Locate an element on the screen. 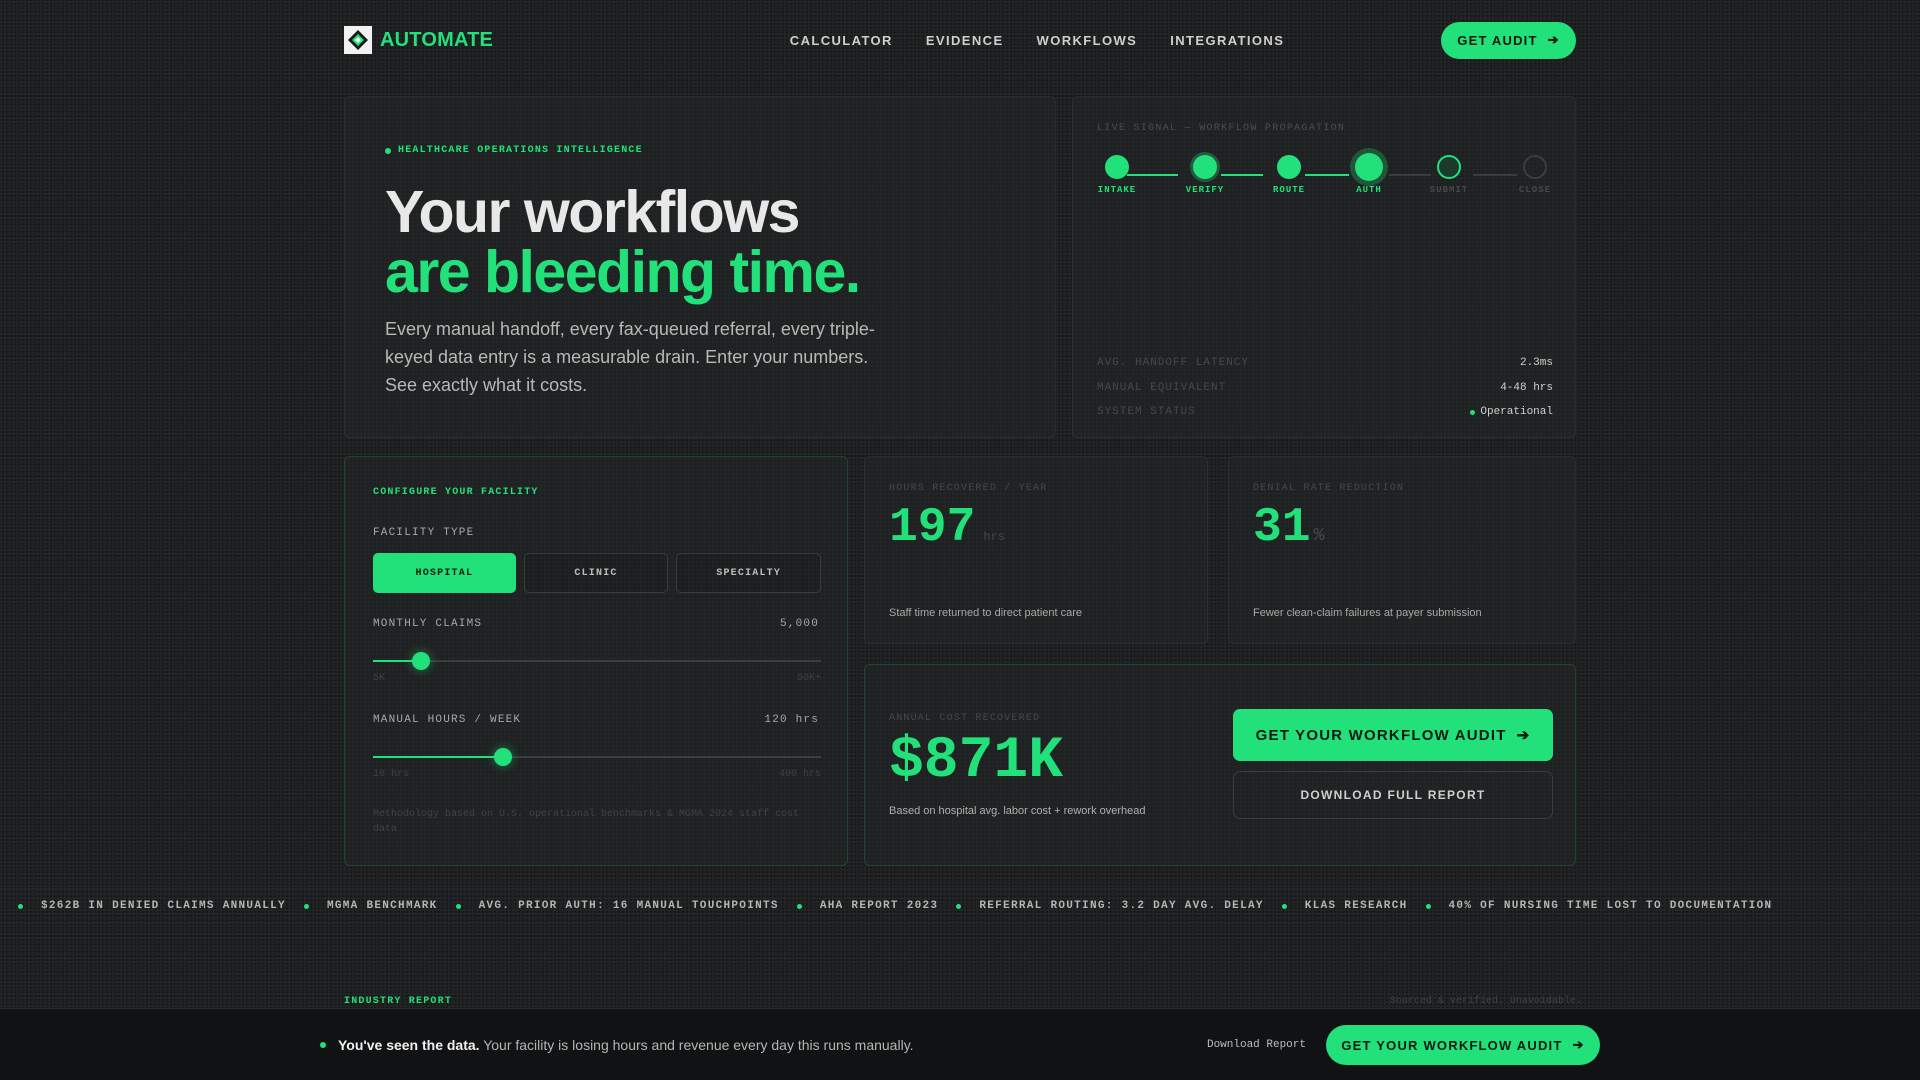  facility-type-label: FACILITY TYPE is located at coordinates (424, 533).